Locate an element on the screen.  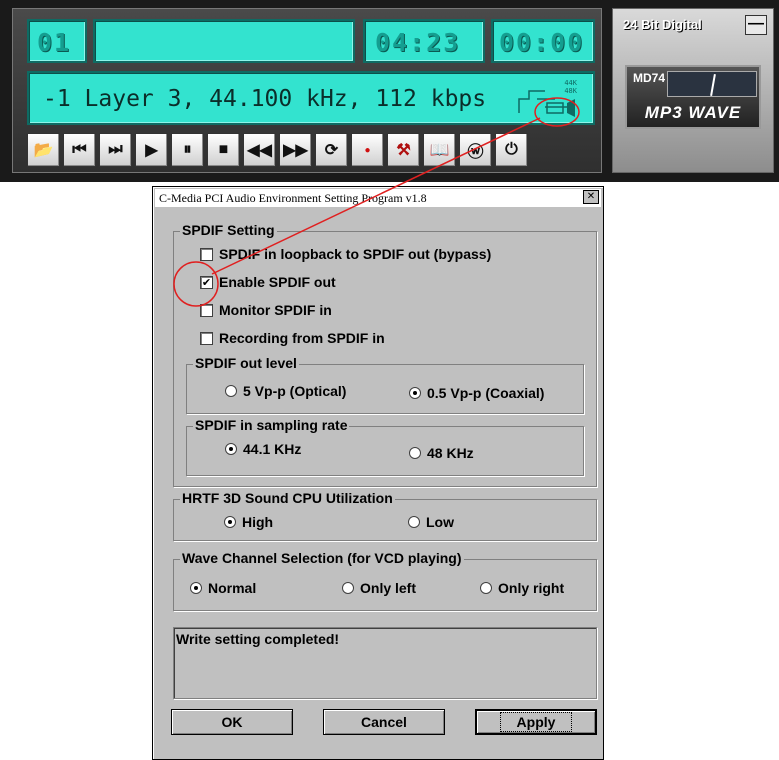
fast-forward-button: ▶▶ is located at coordinates (295, 150).